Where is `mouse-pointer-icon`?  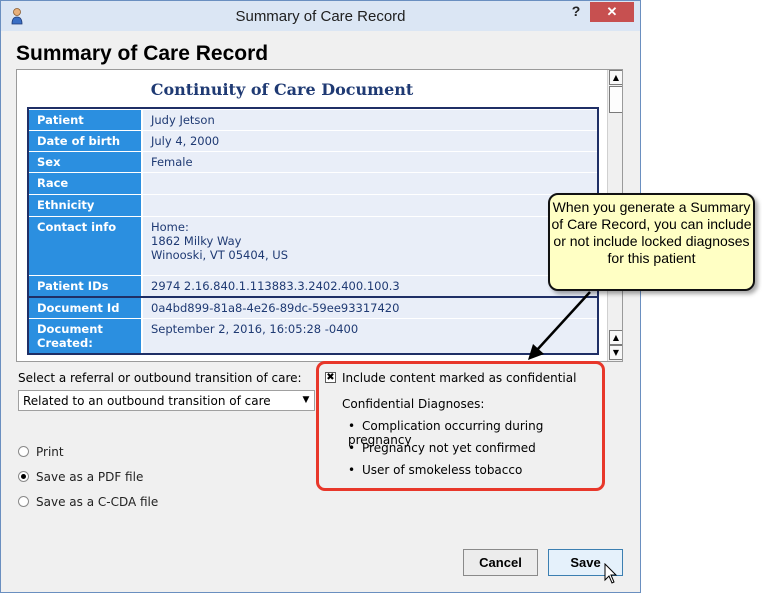 mouse-pointer-icon is located at coordinates (611, 573).